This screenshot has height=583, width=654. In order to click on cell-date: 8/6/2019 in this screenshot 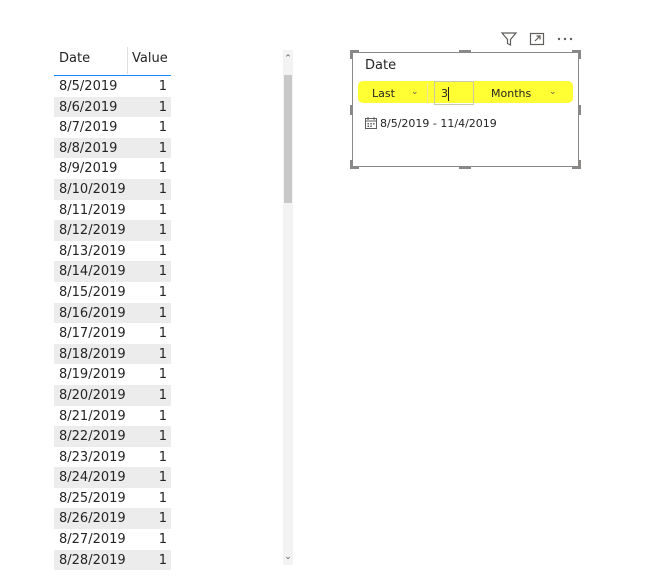, I will do `click(88, 107)`.